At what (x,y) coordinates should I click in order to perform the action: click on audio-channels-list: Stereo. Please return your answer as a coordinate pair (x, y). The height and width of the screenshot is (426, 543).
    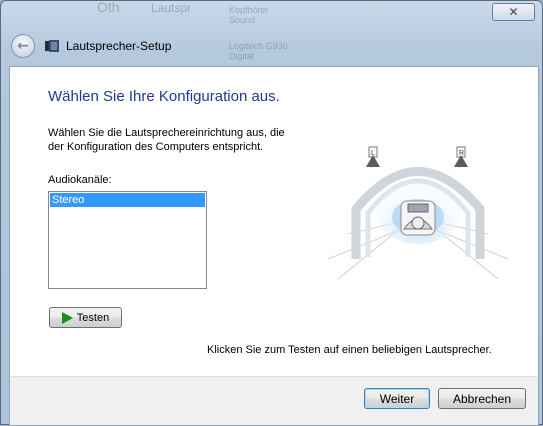
    Looking at the image, I should click on (127, 240).